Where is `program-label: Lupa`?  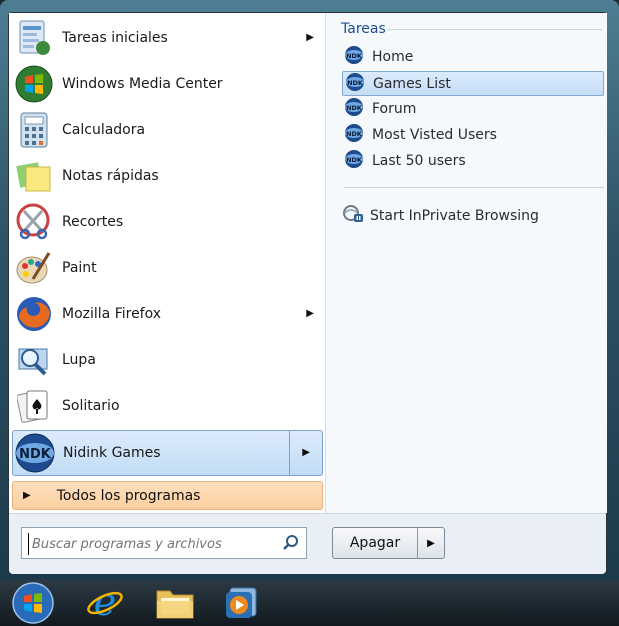
program-label: Lupa is located at coordinates (79, 360).